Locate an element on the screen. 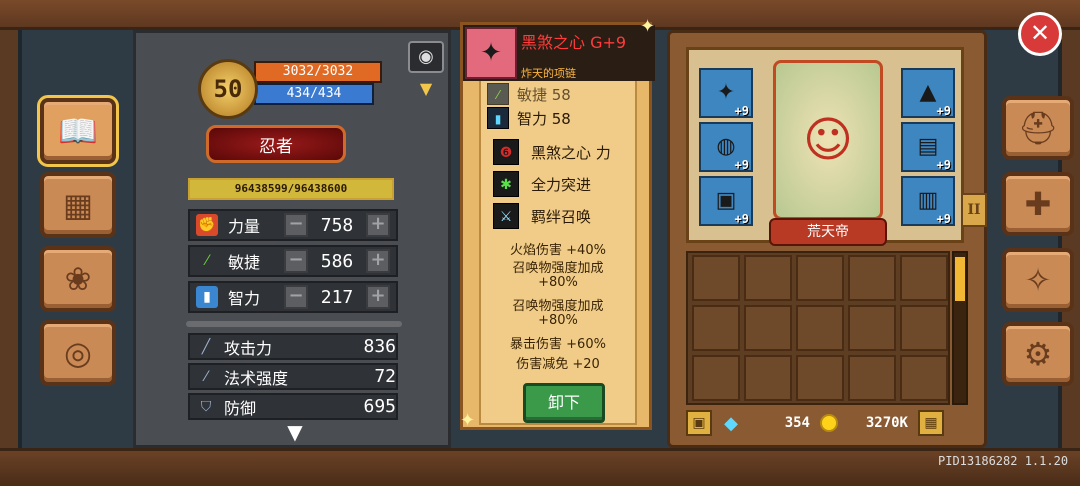  bonus-line: 召唤物强度加成 is located at coordinates (558, 268).